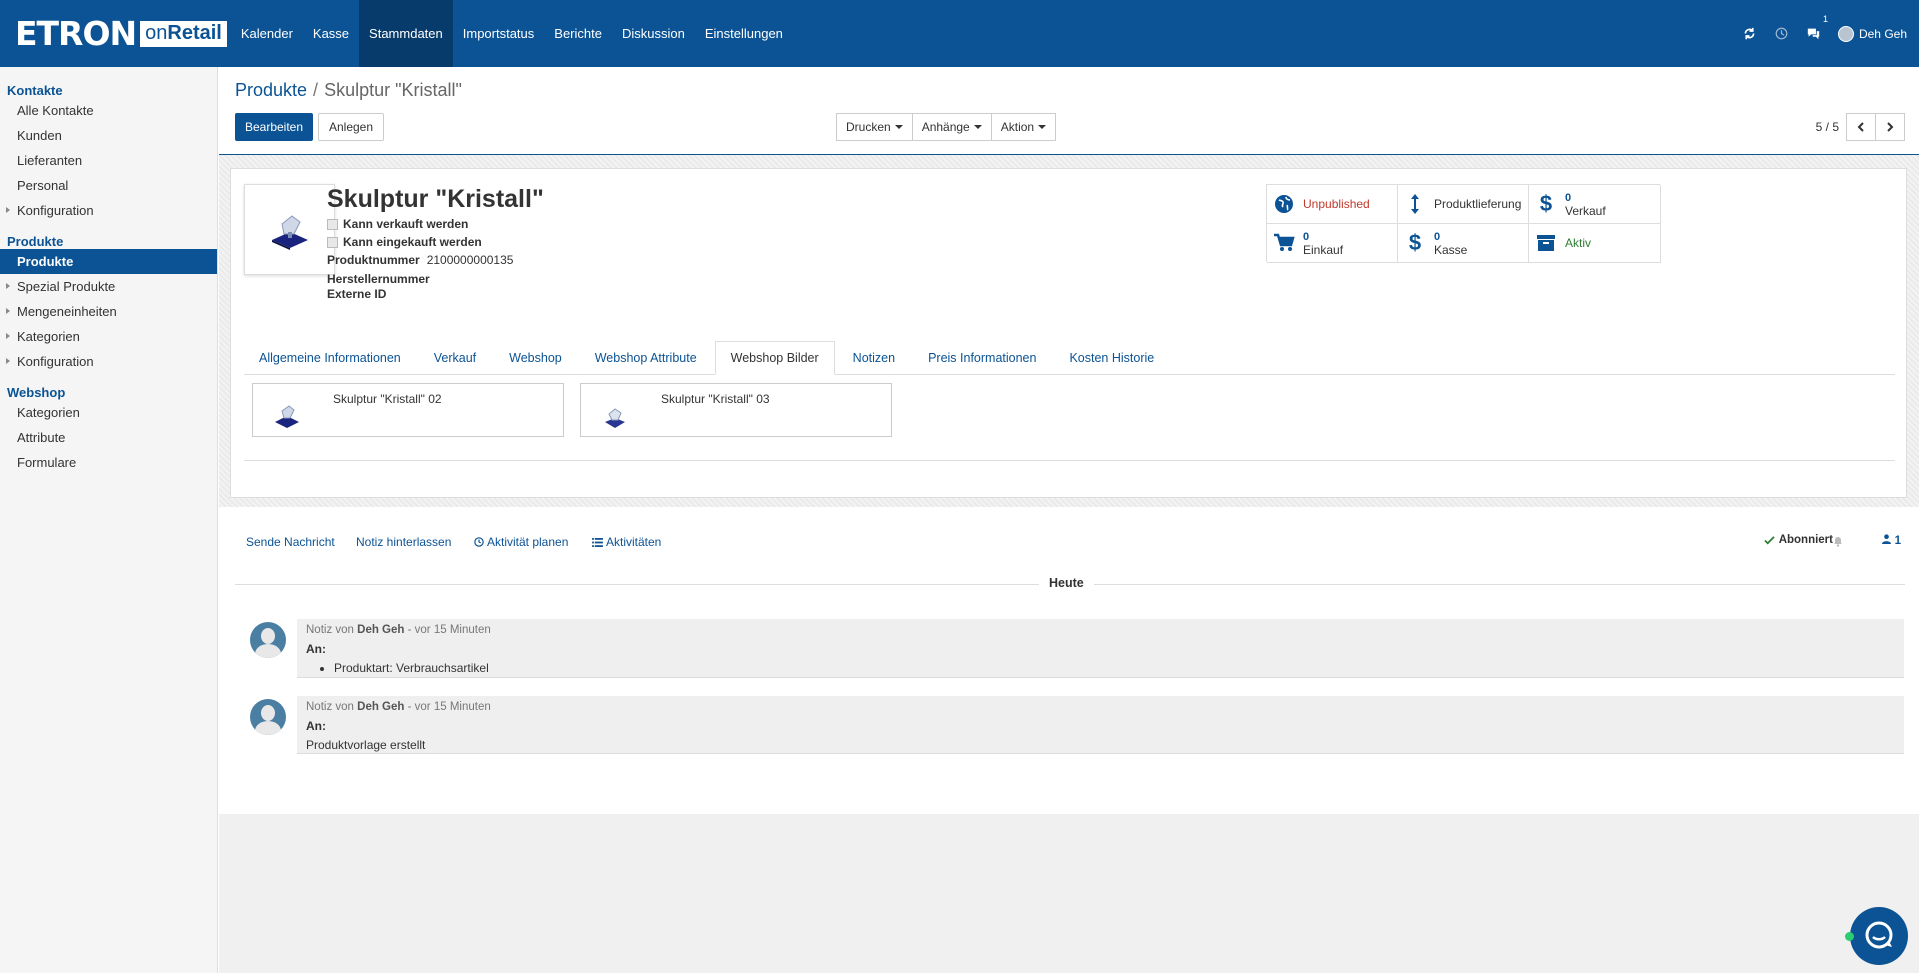 Image resolution: width=1919 pixels, height=973 pixels. Describe the element at coordinates (1451, 249) in the screenshot. I see `pos-label: Kasse` at that location.